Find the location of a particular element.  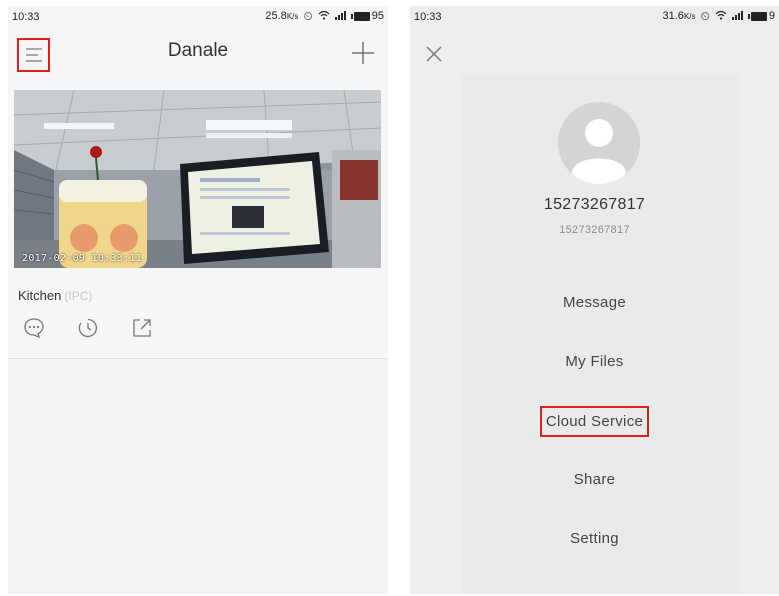

camera-timestamp: 2017-02-09 10:33:11 is located at coordinates (82, 258).